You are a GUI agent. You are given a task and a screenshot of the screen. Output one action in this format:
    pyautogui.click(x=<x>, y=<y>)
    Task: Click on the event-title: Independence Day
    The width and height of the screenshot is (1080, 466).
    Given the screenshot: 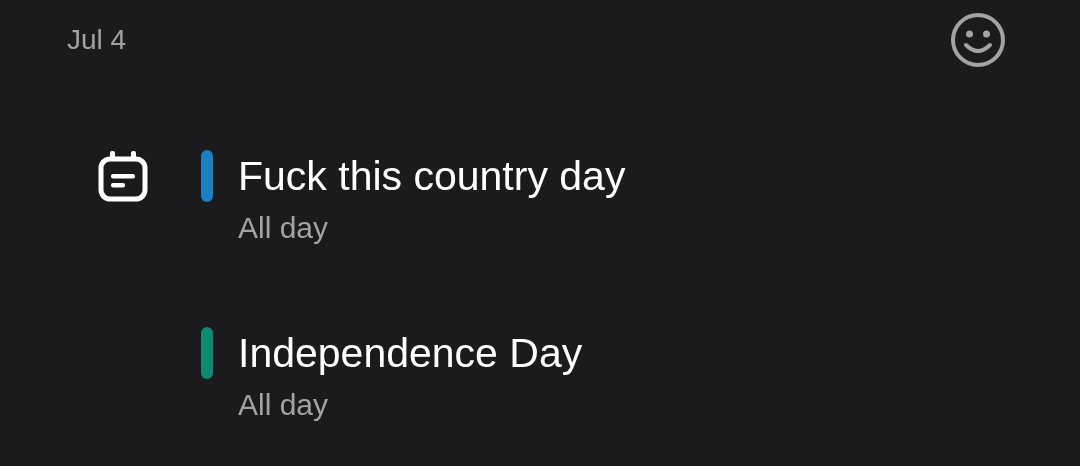 What is the action you would take?
    pyautogui.click(x=410, y=353)
    